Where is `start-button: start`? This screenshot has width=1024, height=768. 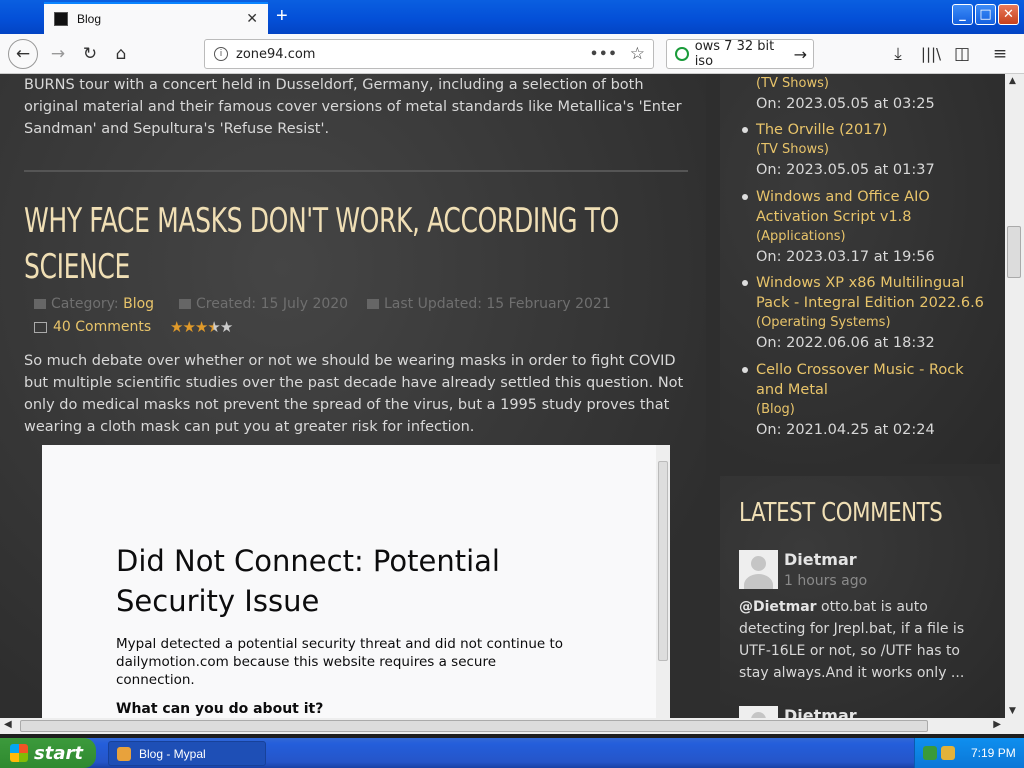 start-button: start is located at coordinates (48, 753).